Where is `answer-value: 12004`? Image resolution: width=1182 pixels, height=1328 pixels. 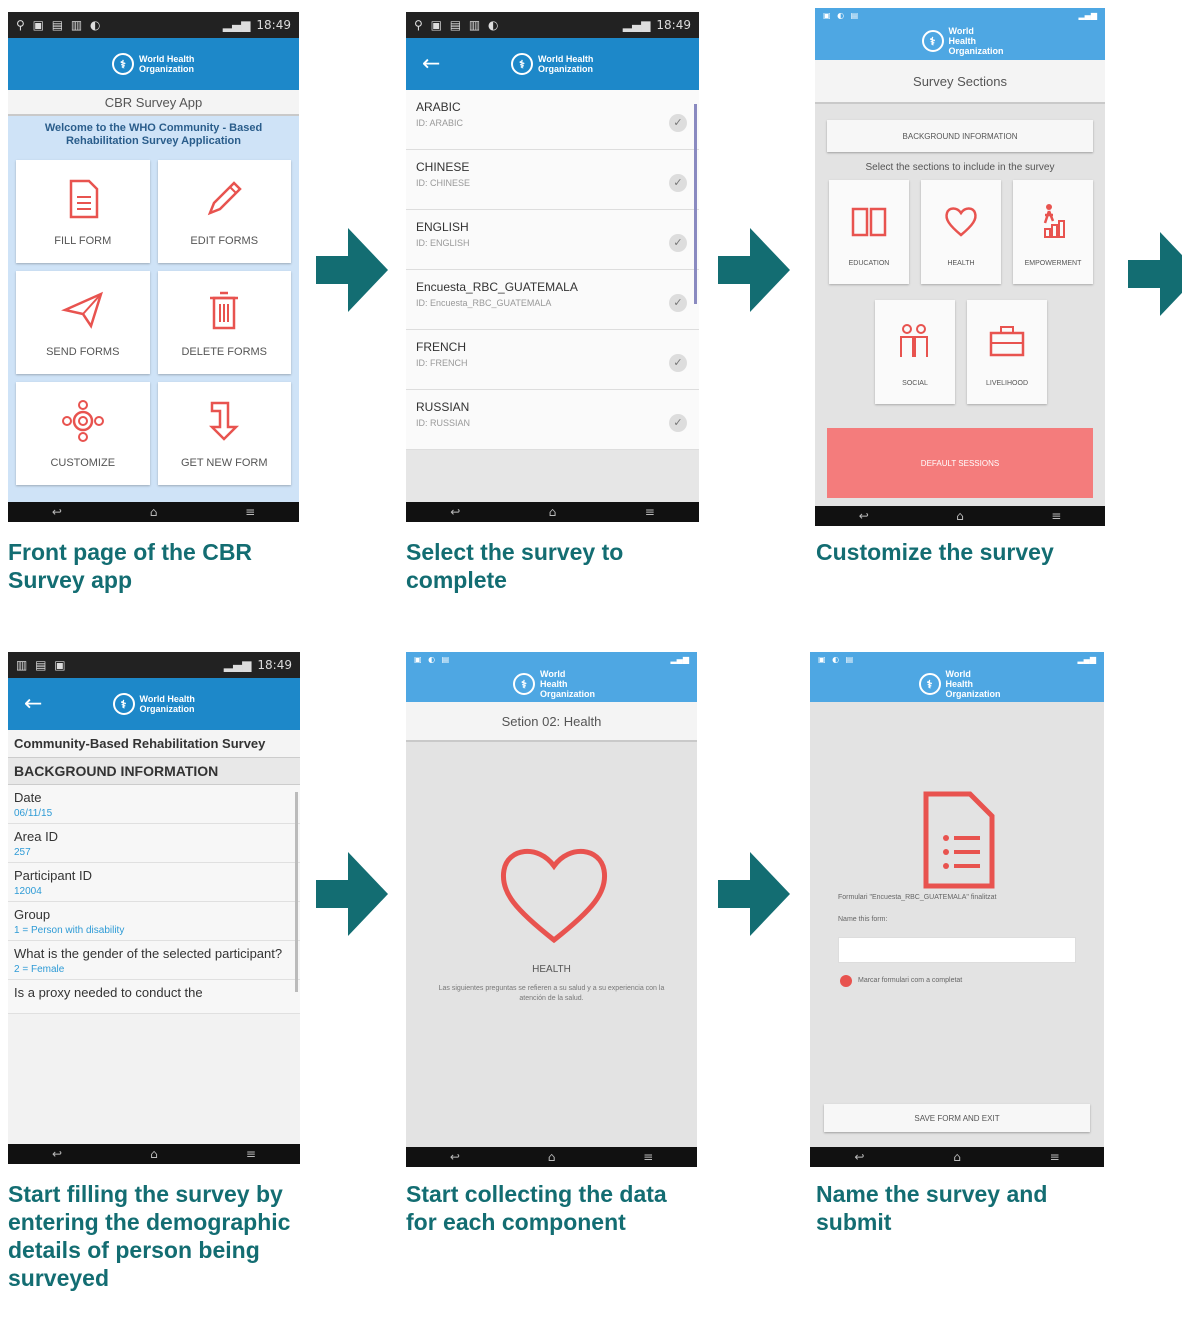 answer-value: 12004 is located at coordinates (28, 891).